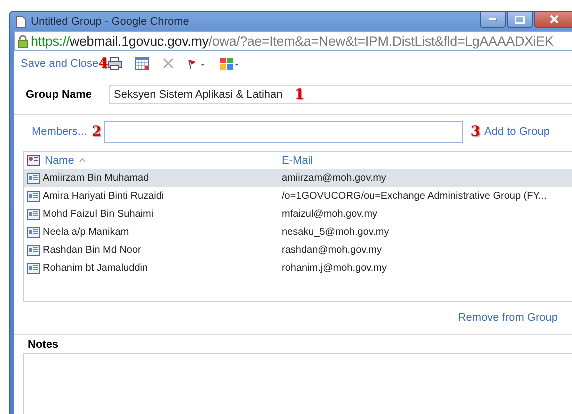 This screenshot has height=414, width=572. Describe the element at coordinates (97, 132) in the screenshot. I see `annotation-number: 2` at that location.